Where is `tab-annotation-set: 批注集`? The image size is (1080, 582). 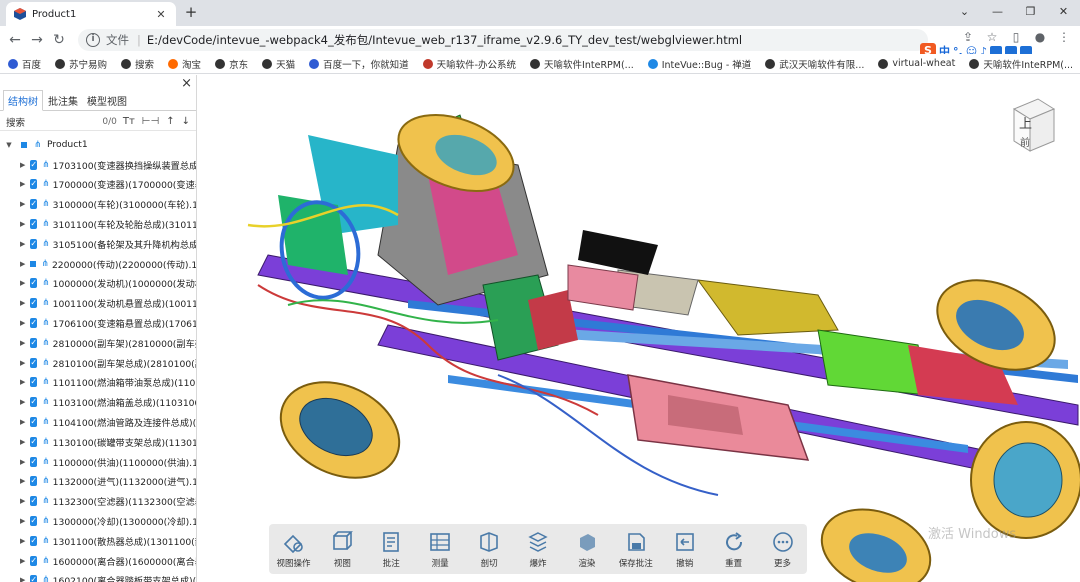
tab-annotation-set: 批注集 is located at coordinates (63, 100).